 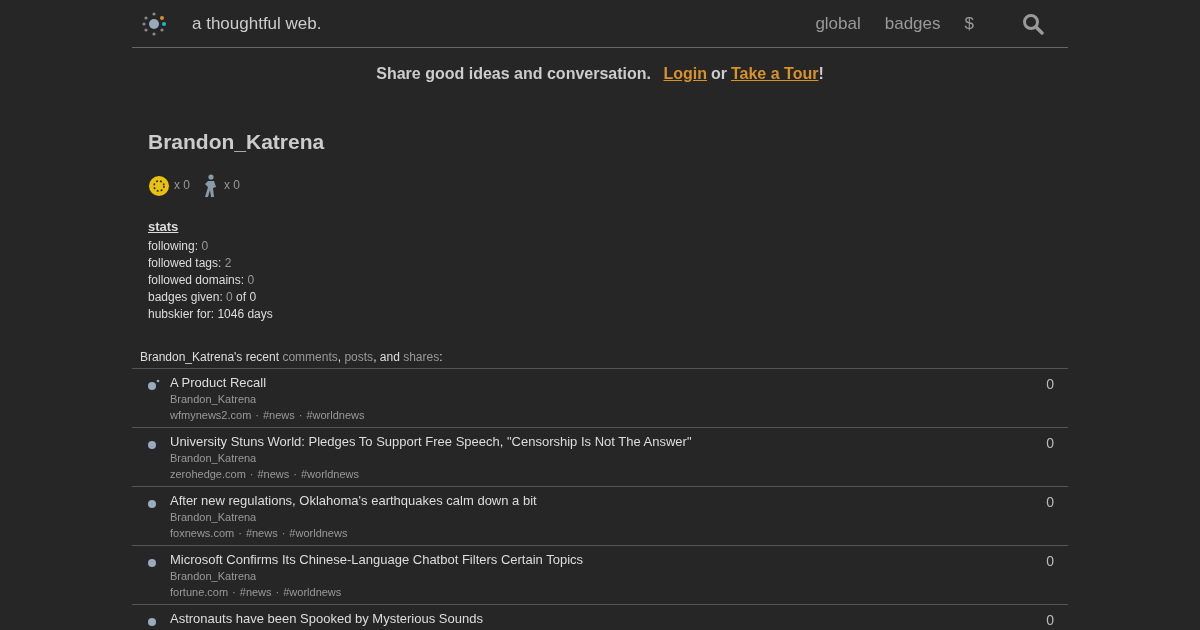 What do you see at coordinates (838, 23) in the screenshot?
I see `nav-link: global` at bounding box center [838, 23].